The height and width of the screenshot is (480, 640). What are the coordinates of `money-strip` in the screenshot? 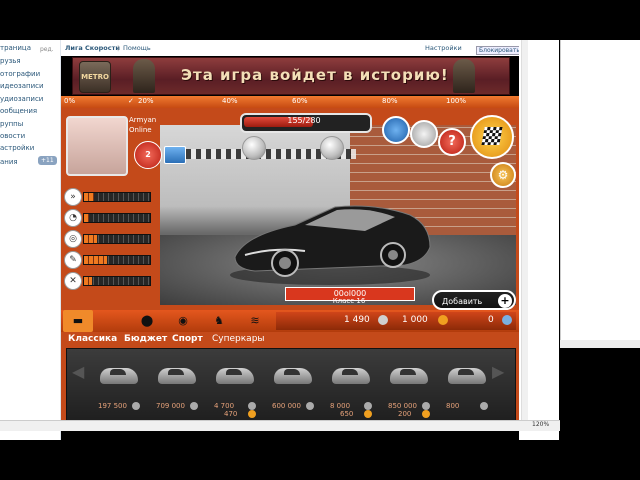 It's located at (396, 321).